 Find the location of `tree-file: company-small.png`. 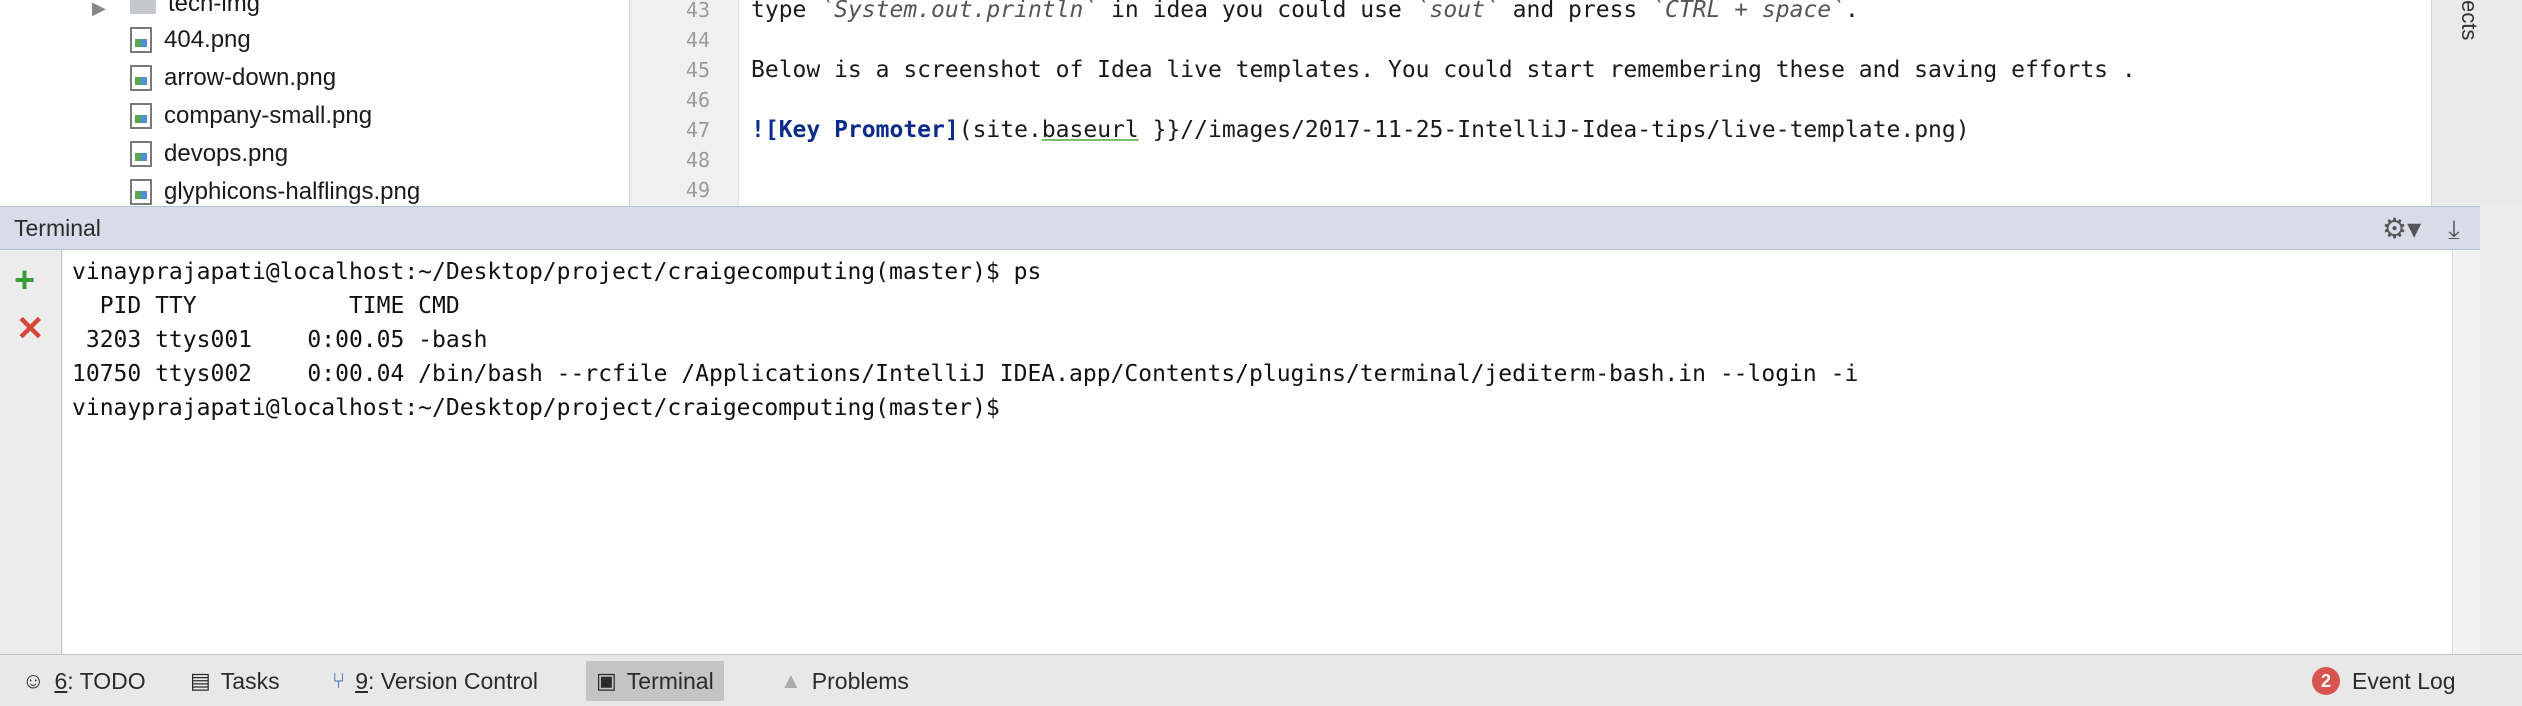

tree-file: company-small.png is located at coordinates (251, 116).